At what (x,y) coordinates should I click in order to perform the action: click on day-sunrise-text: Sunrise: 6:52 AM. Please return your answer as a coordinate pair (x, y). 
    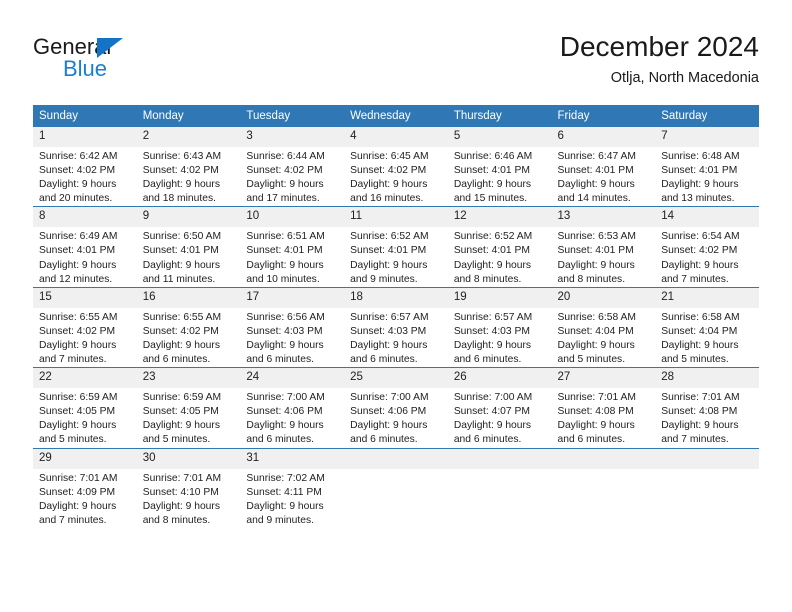
    Looking at the image, I should click on (493, 237).